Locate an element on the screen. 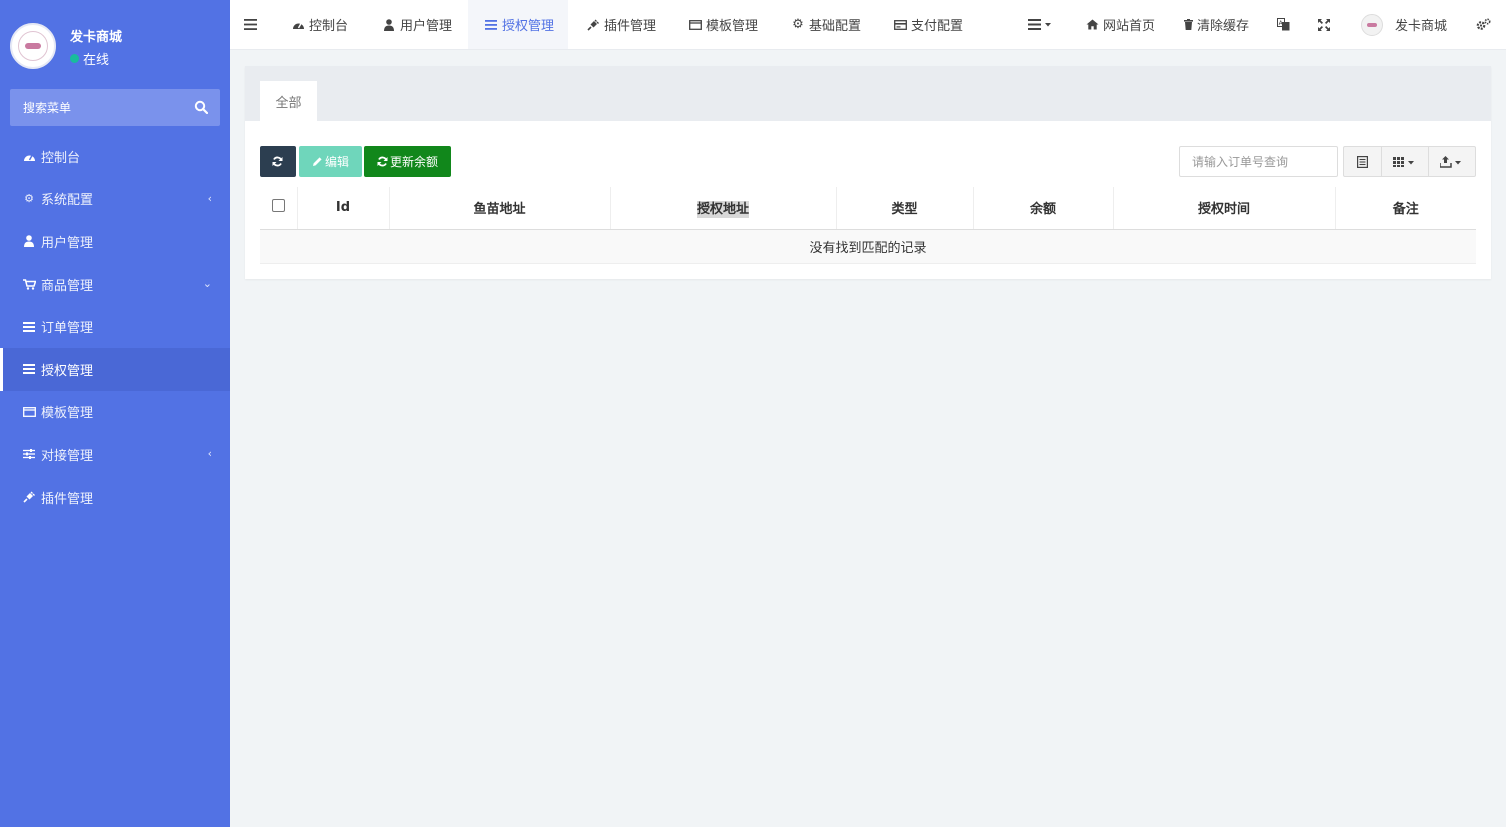 Image resolution: width=1506 pixels, height=827 pixels. more-menu-button is located at coordinates (1041, 24).